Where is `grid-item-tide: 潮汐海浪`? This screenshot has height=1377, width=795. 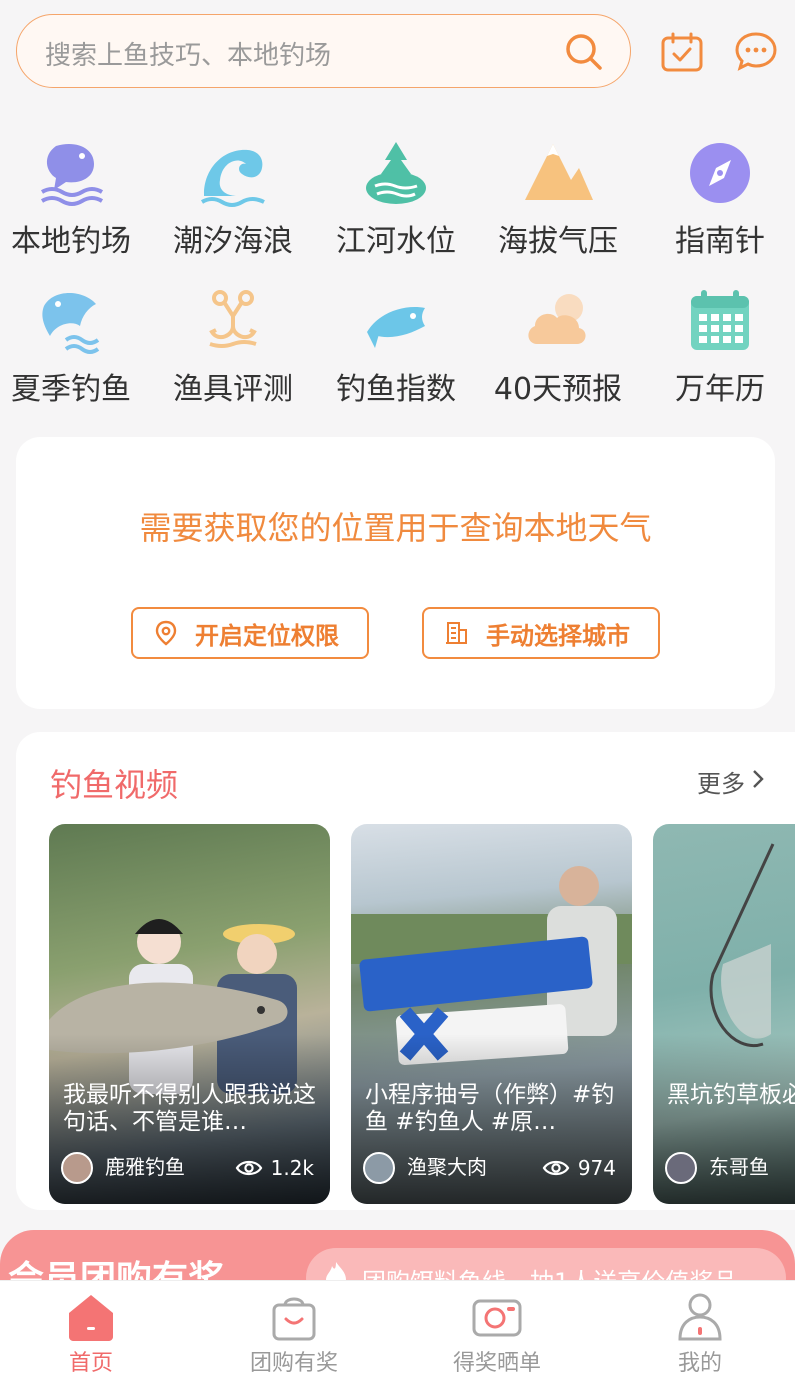 grid-item-tide: 潮汐海浪 is located at coordinates (233, 199).